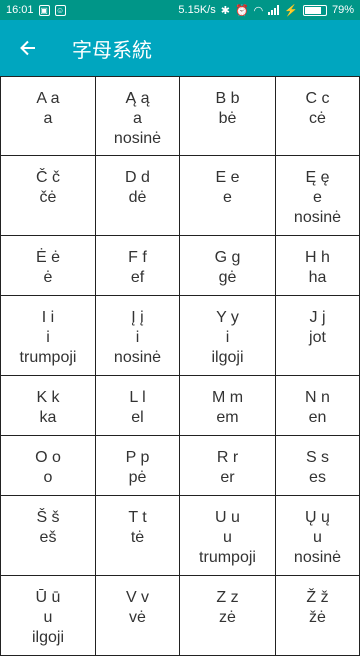 The image size is (360, 656). Describe the element at coordinates (48, 466) in the screenshot. I see `letter-cell: O o o` at that location.